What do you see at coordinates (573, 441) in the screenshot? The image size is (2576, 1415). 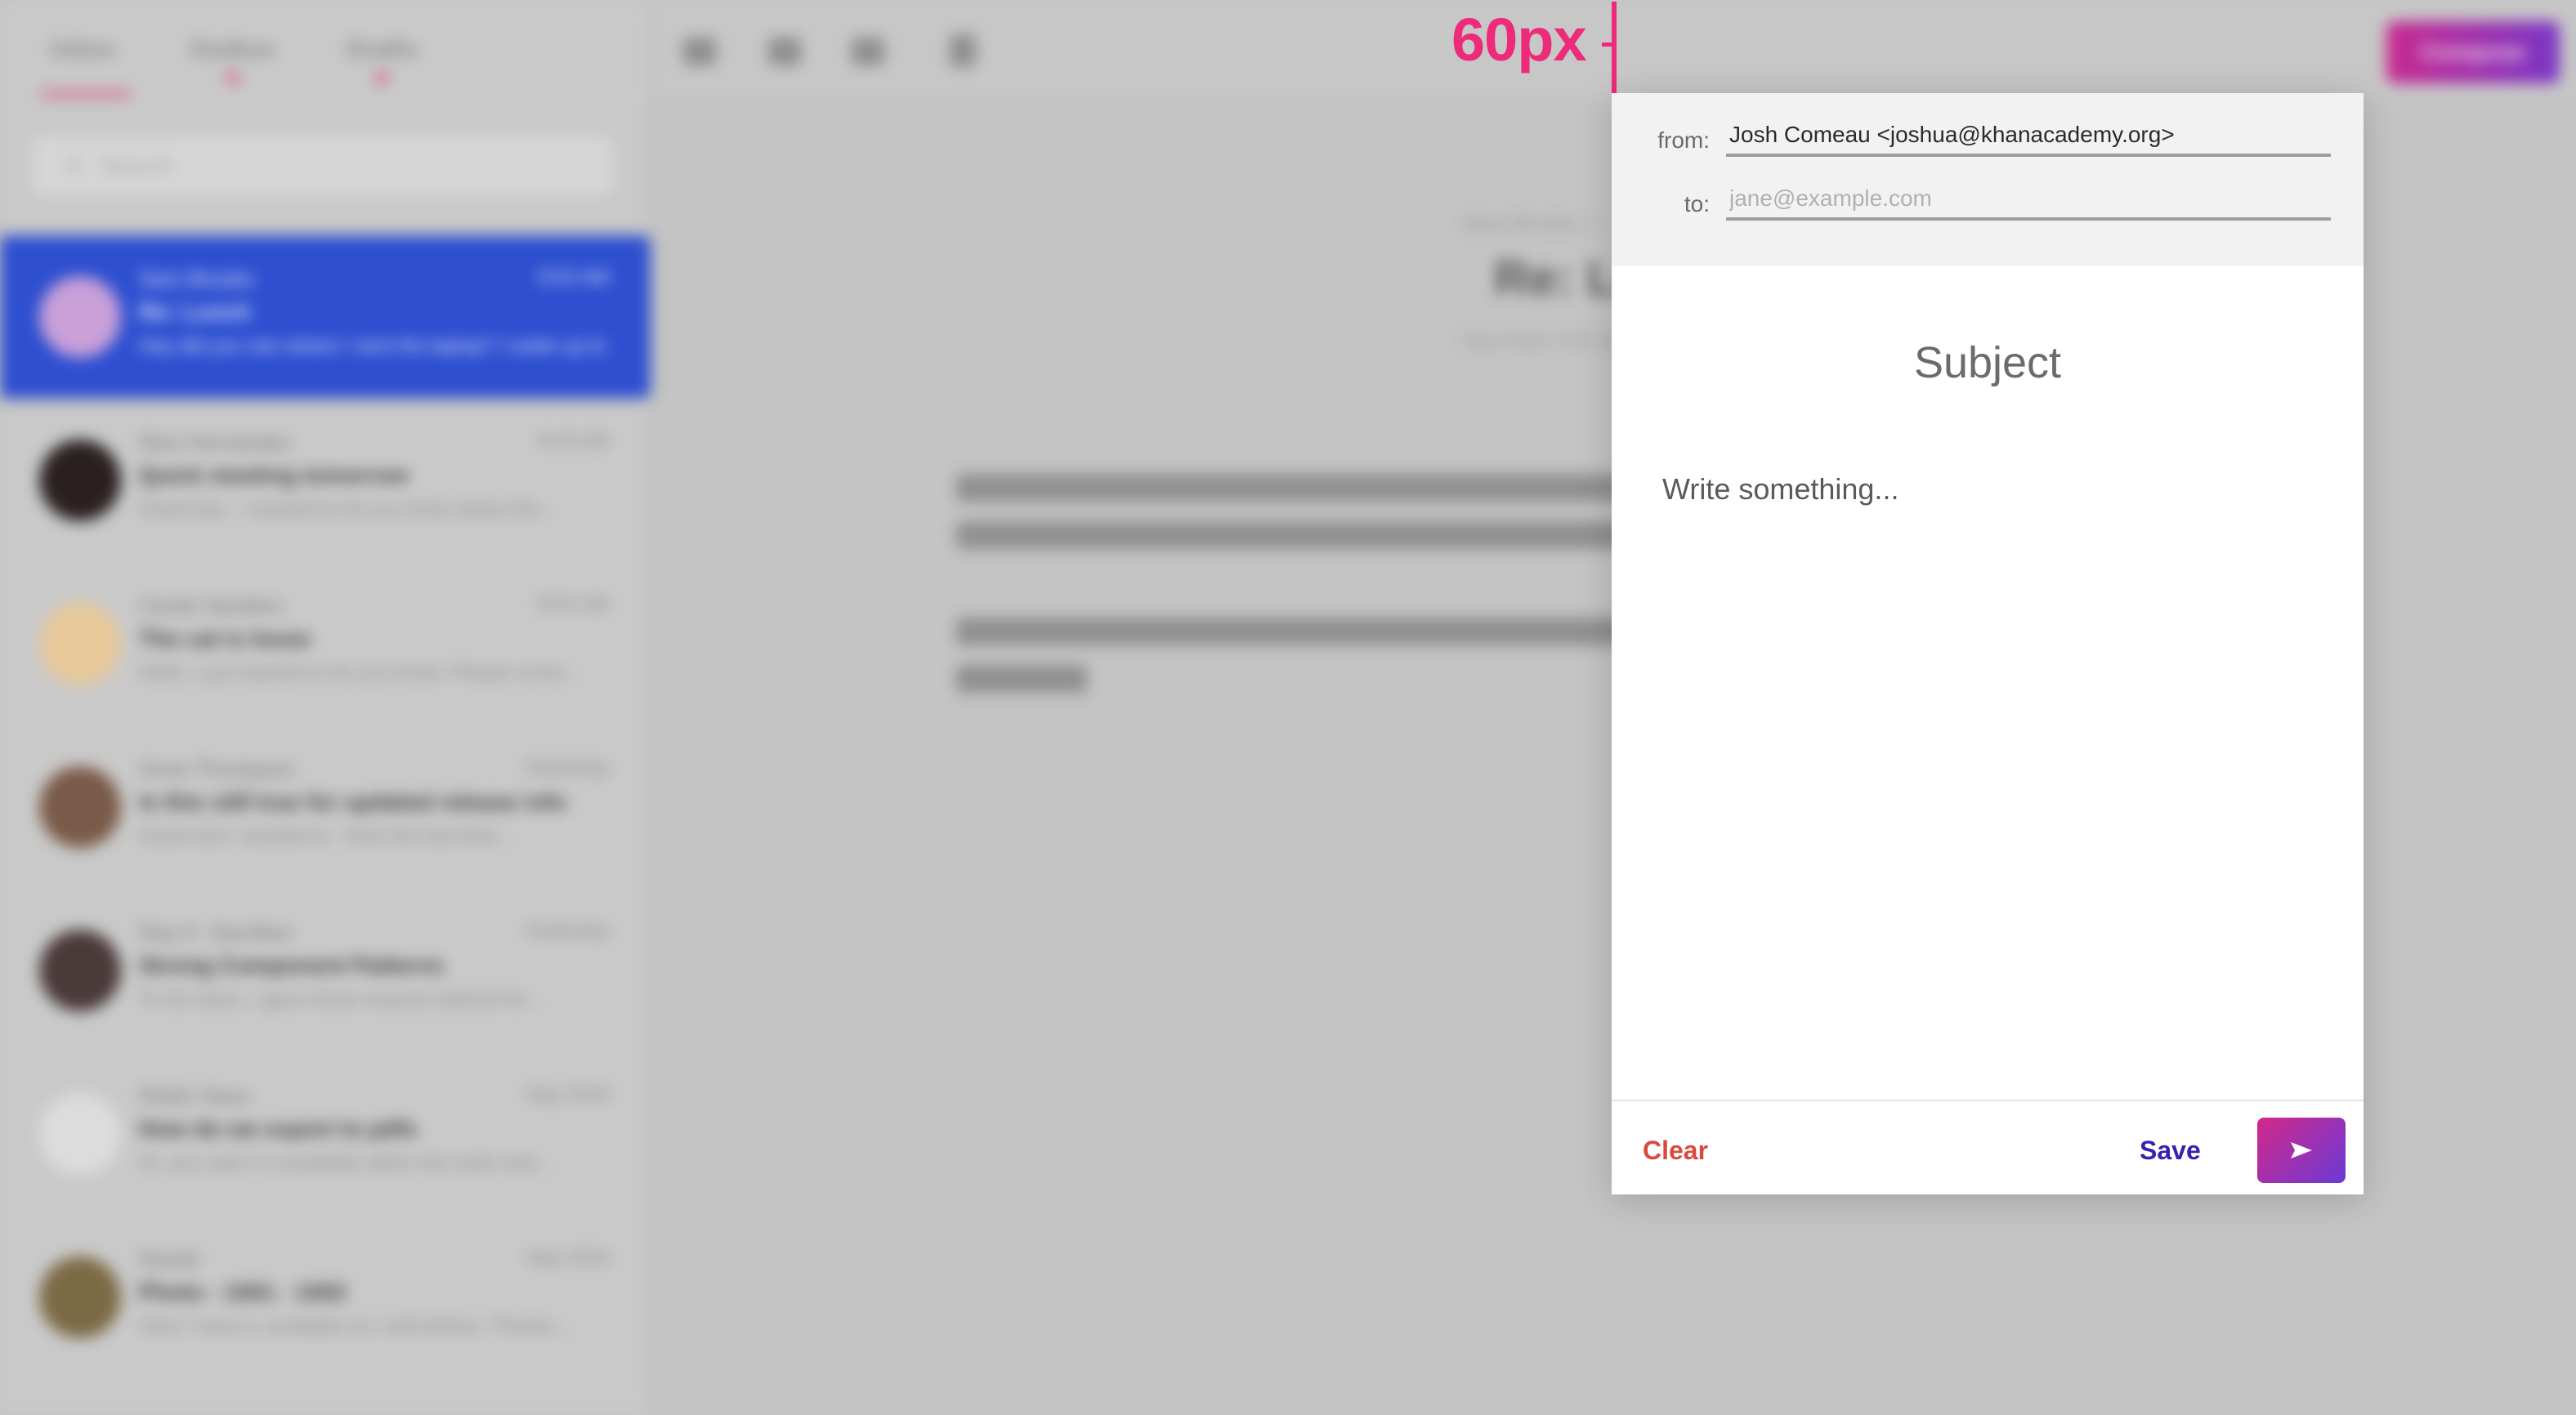 I see `message-time: 8:43 AM` at bounding box center [573, 441].